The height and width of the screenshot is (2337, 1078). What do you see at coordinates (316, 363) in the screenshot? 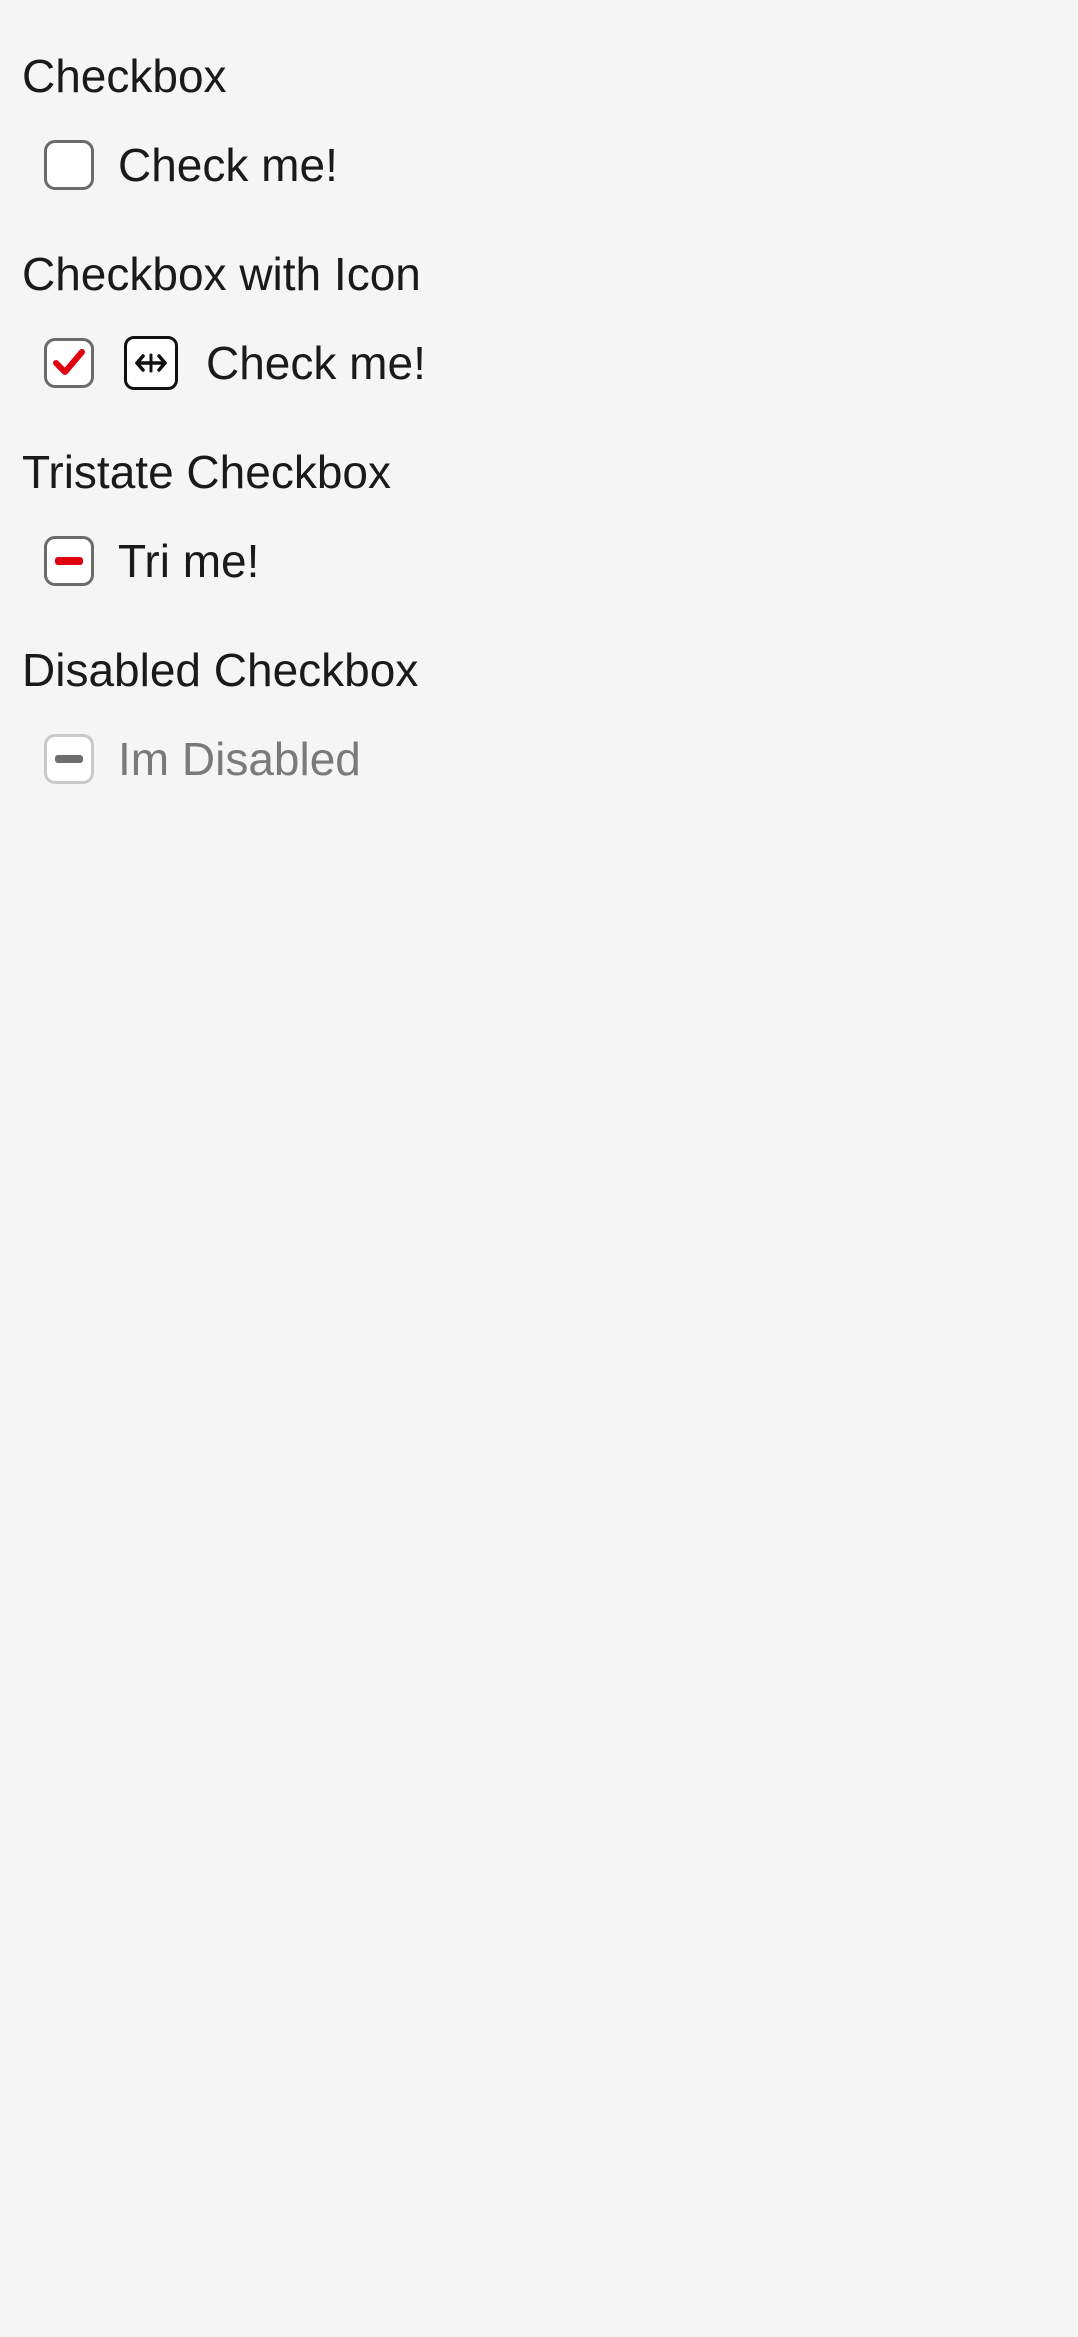
I see `checkbox-with-icon-label: Check me!` at bounding box center [316, 363].